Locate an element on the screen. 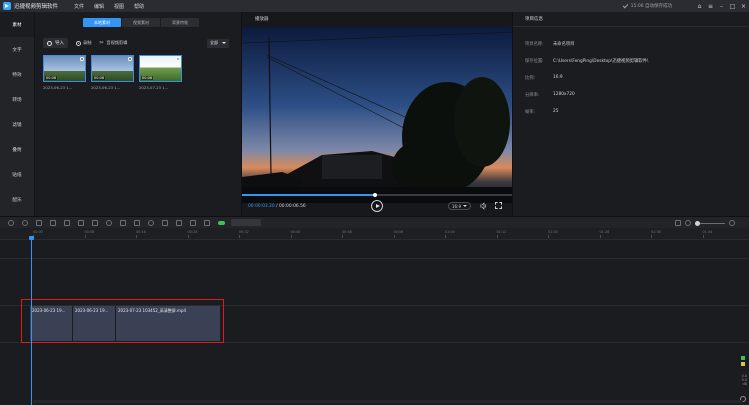 Image resolution: width=749 pixels, height=405 pixels. app-title: 迅捷视频剪辑软件 is located at coordinates (36, 7).